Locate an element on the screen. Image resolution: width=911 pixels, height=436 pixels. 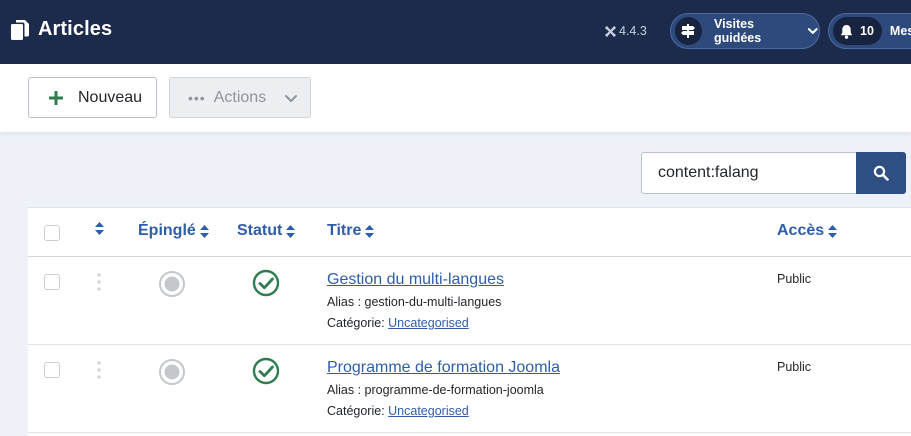
search-button is located at coordinates (881, 173).